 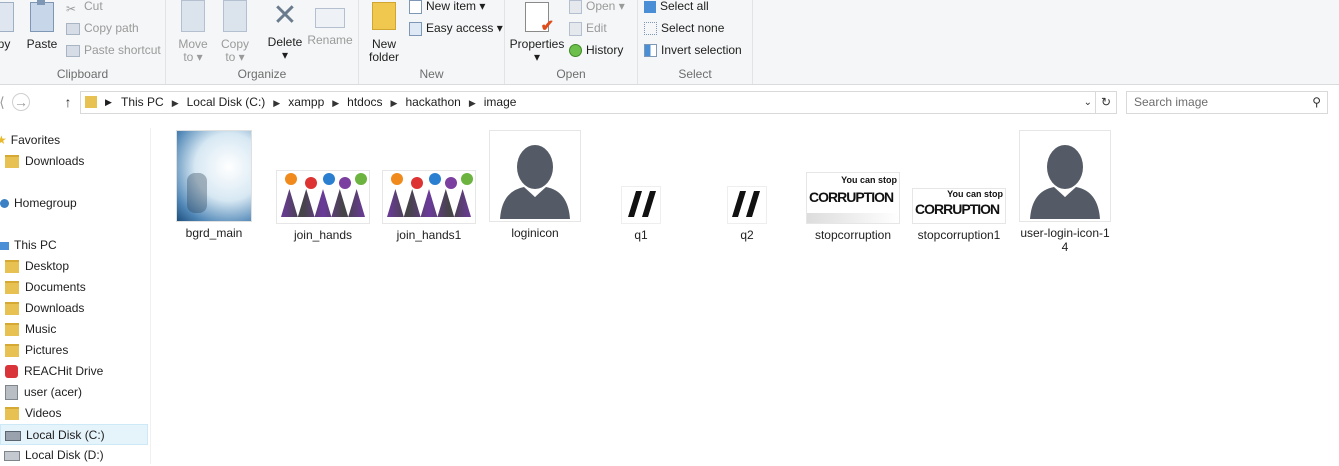 I want to click on select-all-icon, so click(x=650, y=6).